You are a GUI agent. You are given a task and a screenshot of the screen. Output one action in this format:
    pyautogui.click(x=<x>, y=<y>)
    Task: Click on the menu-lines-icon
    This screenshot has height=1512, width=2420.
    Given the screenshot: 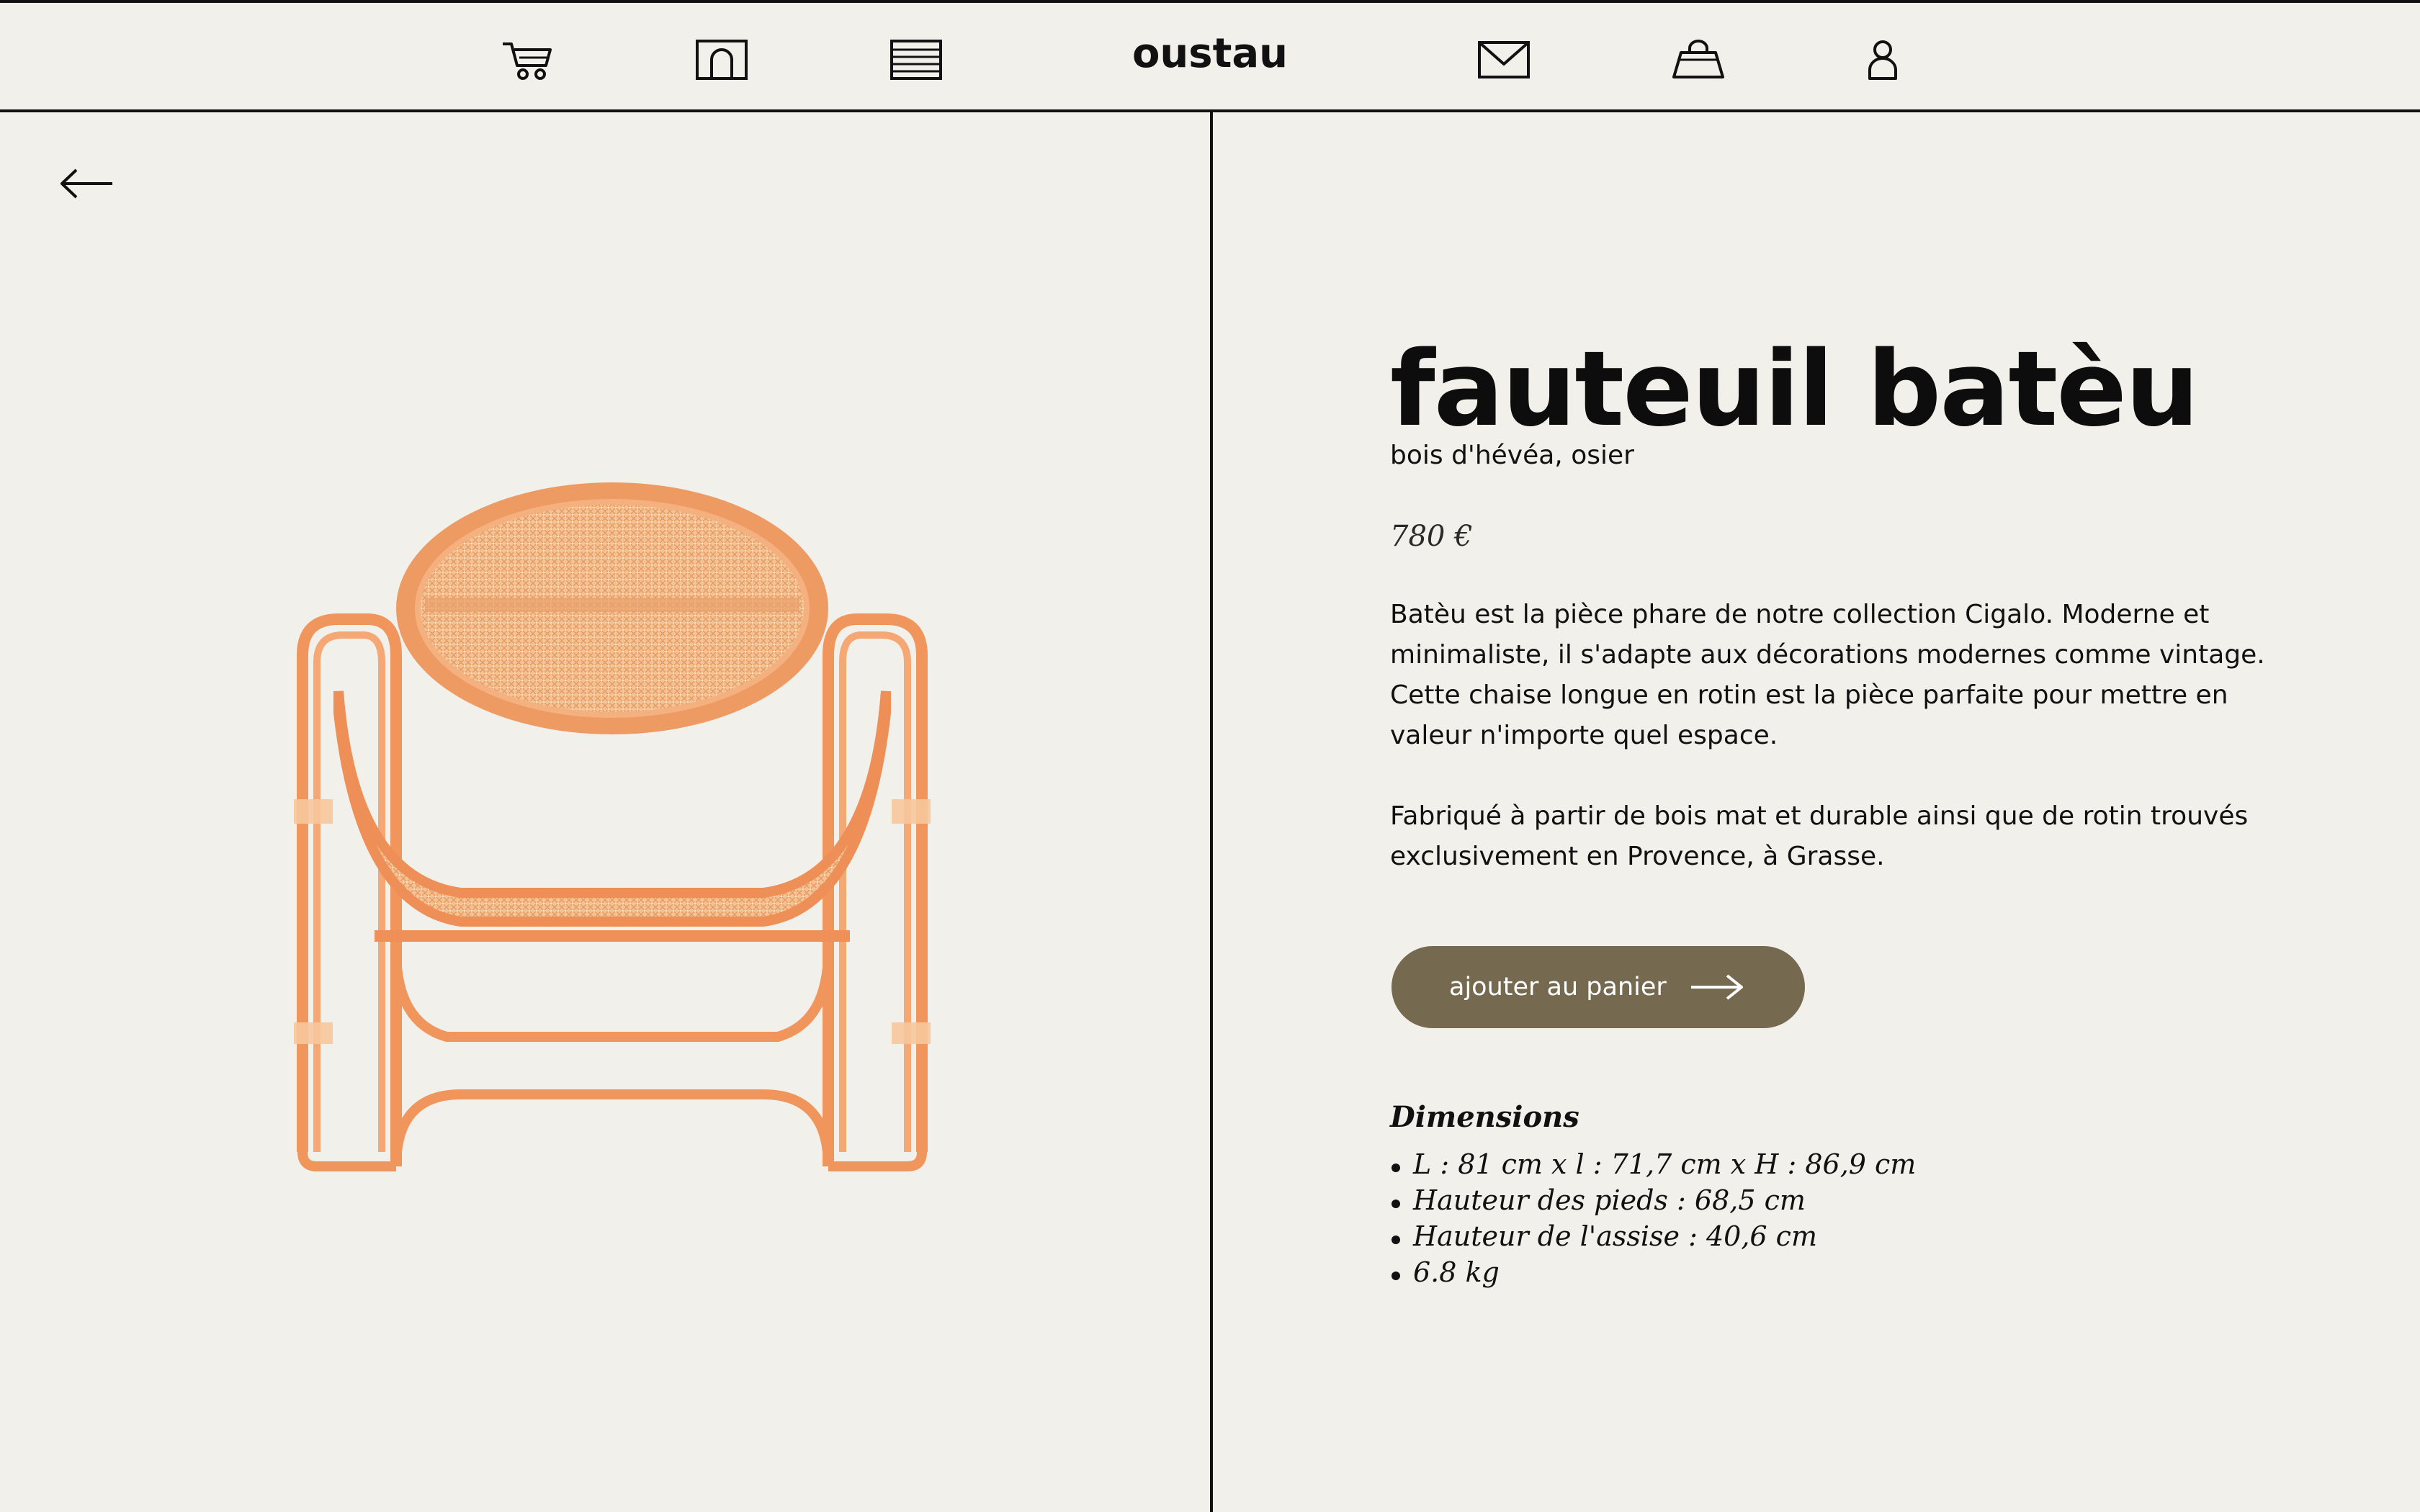 What is the action you would take?
    pyautogui.click(x=916, y=60)
    